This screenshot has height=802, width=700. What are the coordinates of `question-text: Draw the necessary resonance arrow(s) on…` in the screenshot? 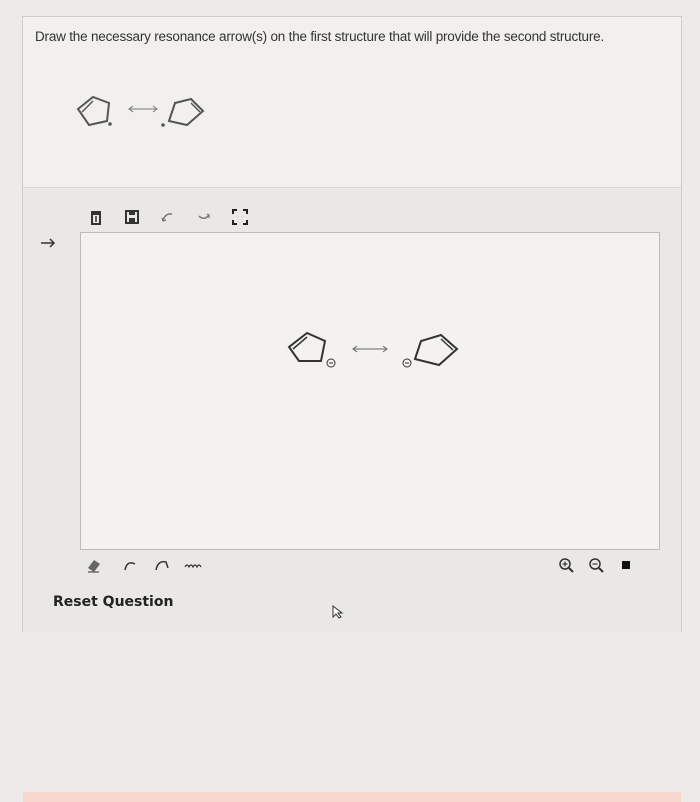 It's located at (320, 36).